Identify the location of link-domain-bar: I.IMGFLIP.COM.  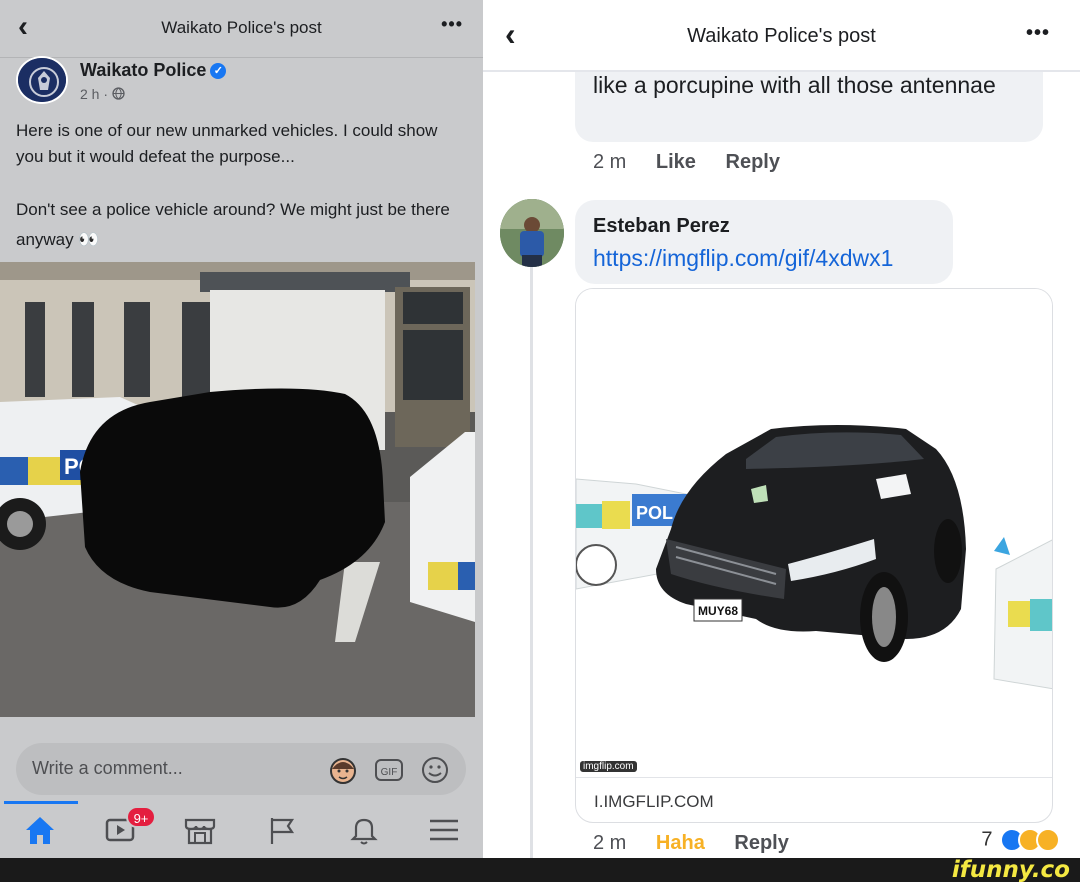
(814, 799).